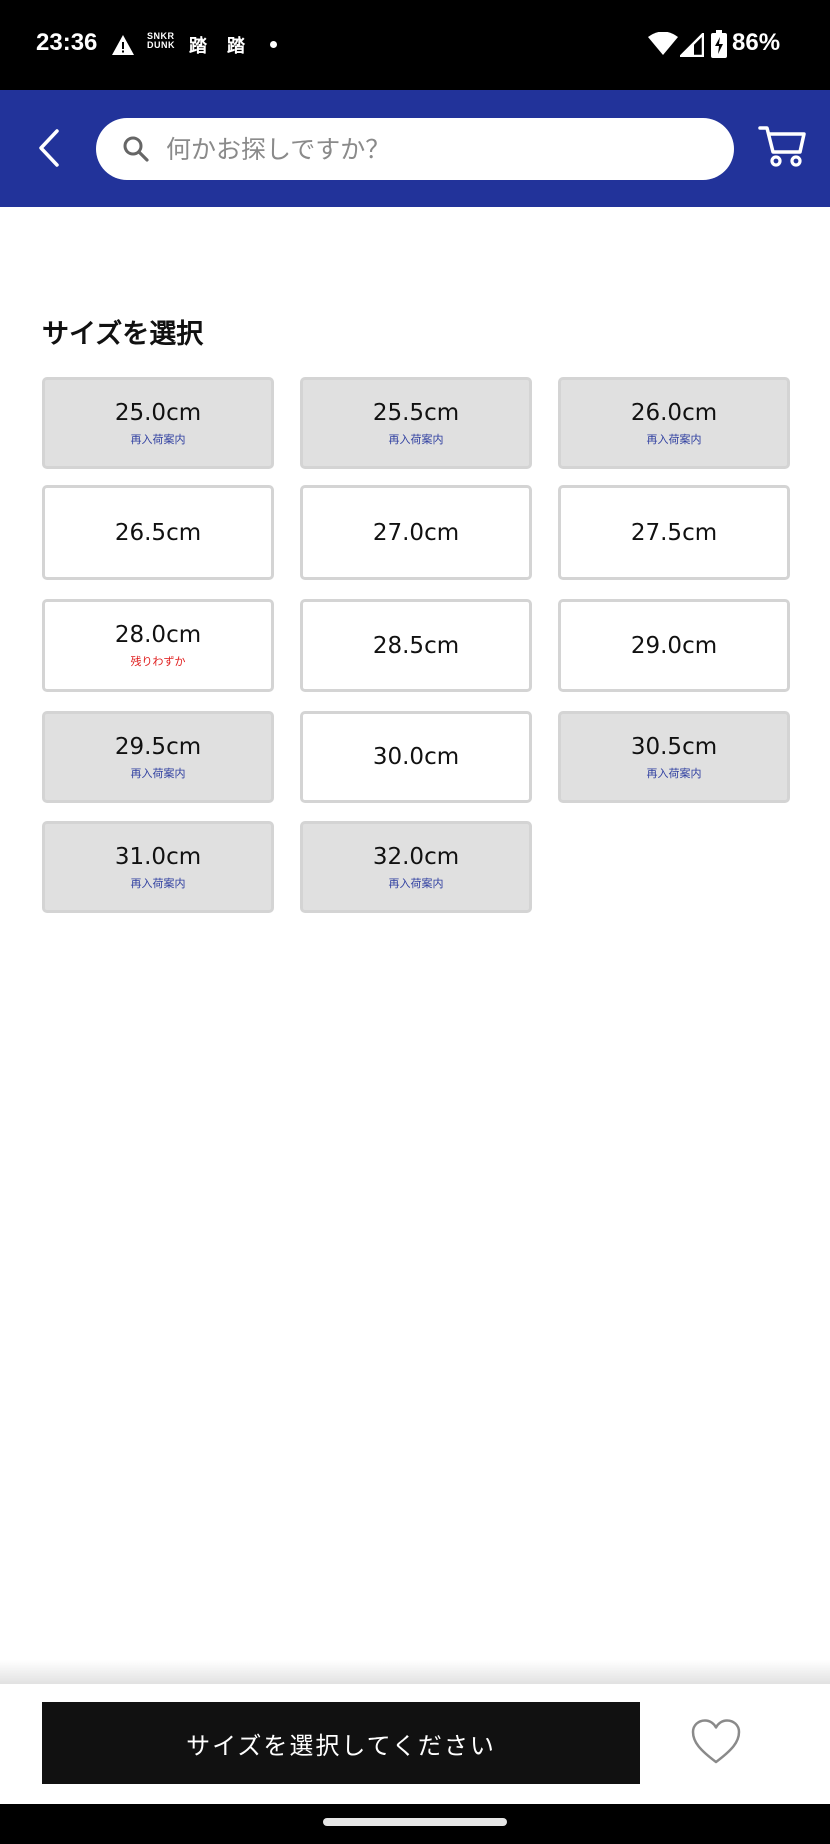 The width and height of the screenshot is (830, 1844). I want to click on wifi-icon, so click(663, 45).